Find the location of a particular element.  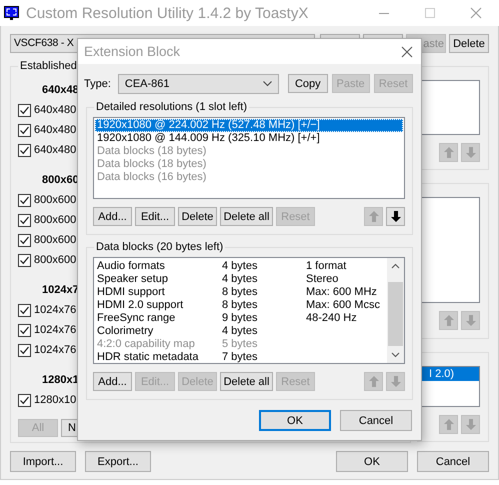

block-size: 5 bytes is located at coordinates (240, 344).